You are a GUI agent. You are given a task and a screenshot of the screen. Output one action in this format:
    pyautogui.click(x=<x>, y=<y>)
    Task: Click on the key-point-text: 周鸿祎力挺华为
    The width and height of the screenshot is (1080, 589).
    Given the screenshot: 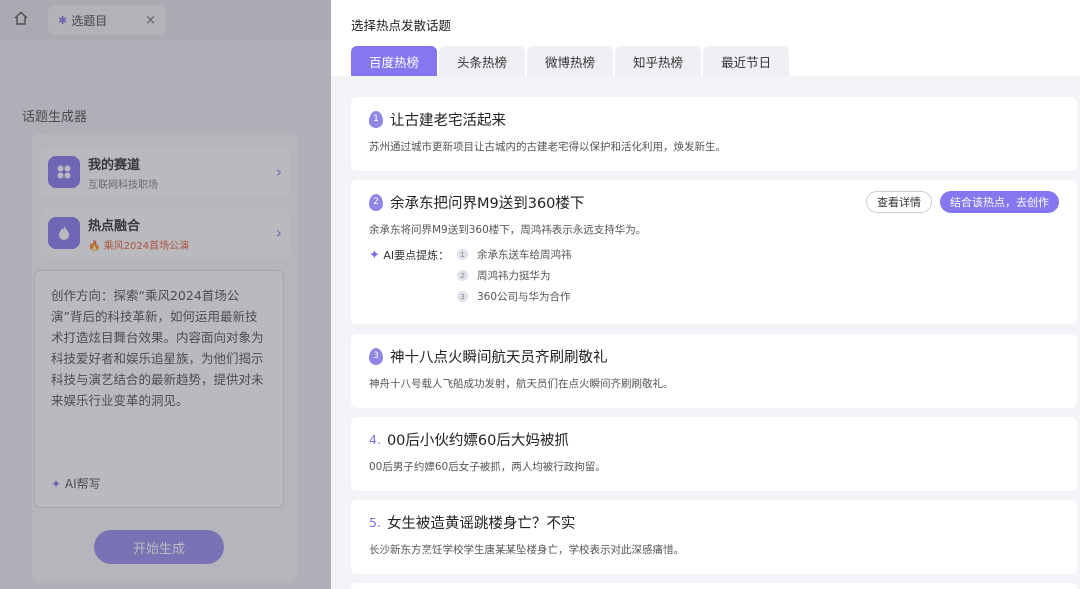 What is the action you would take?
    pyautogui.click(x=514, y=276)
    